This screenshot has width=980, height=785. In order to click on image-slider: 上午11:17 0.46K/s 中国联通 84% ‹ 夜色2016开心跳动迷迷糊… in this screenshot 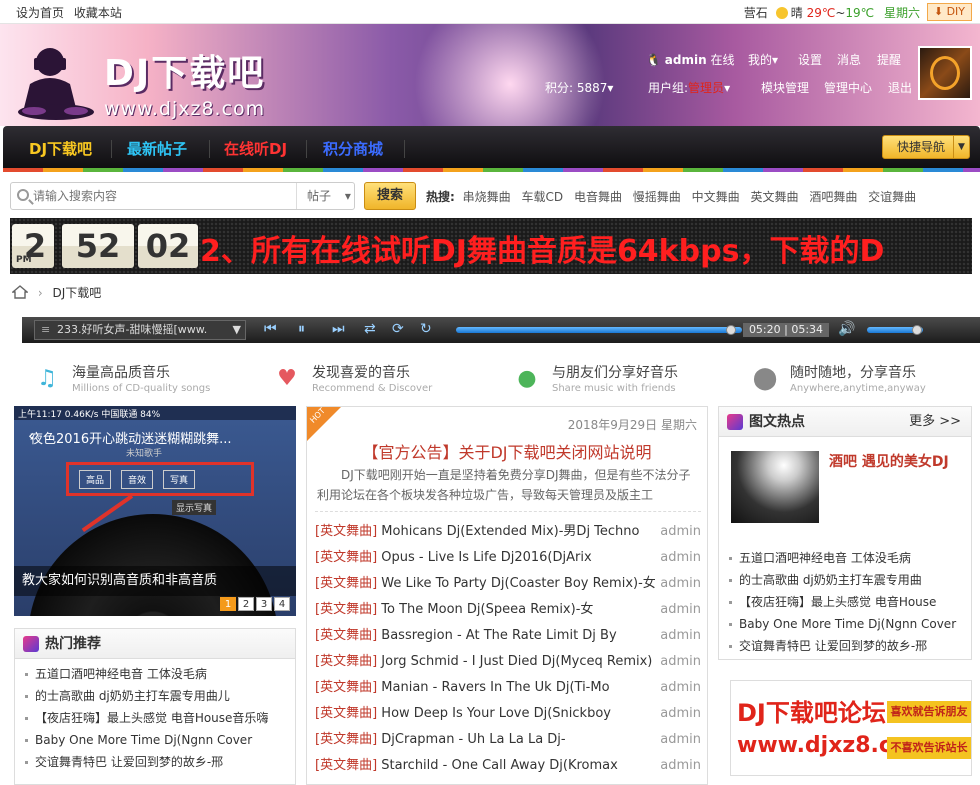, I will do `click(155, 511)`.